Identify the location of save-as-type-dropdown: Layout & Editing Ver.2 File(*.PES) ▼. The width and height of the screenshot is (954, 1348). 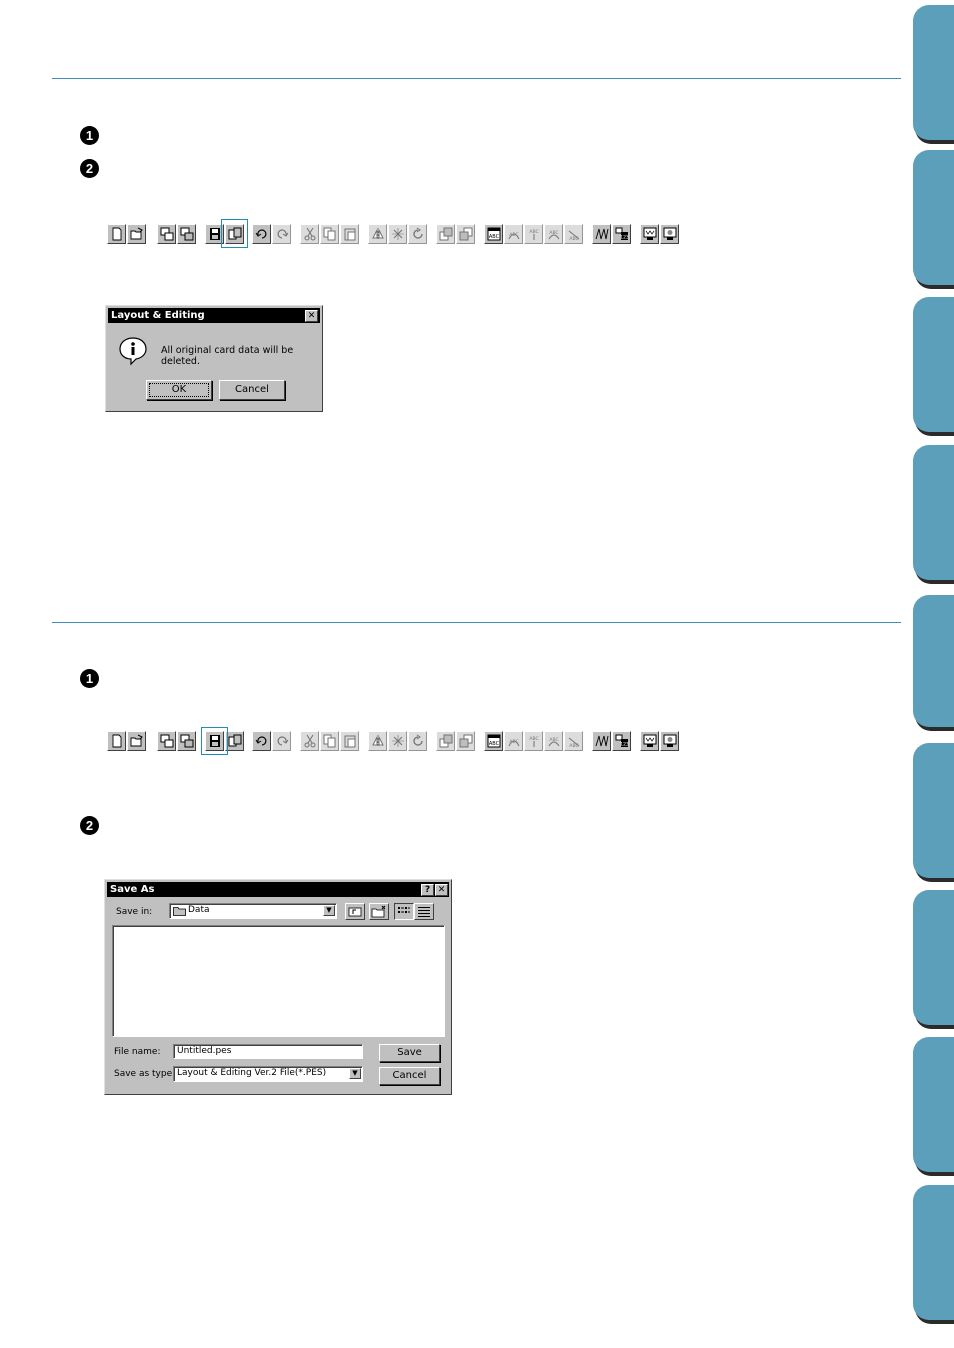
(268, 1074).